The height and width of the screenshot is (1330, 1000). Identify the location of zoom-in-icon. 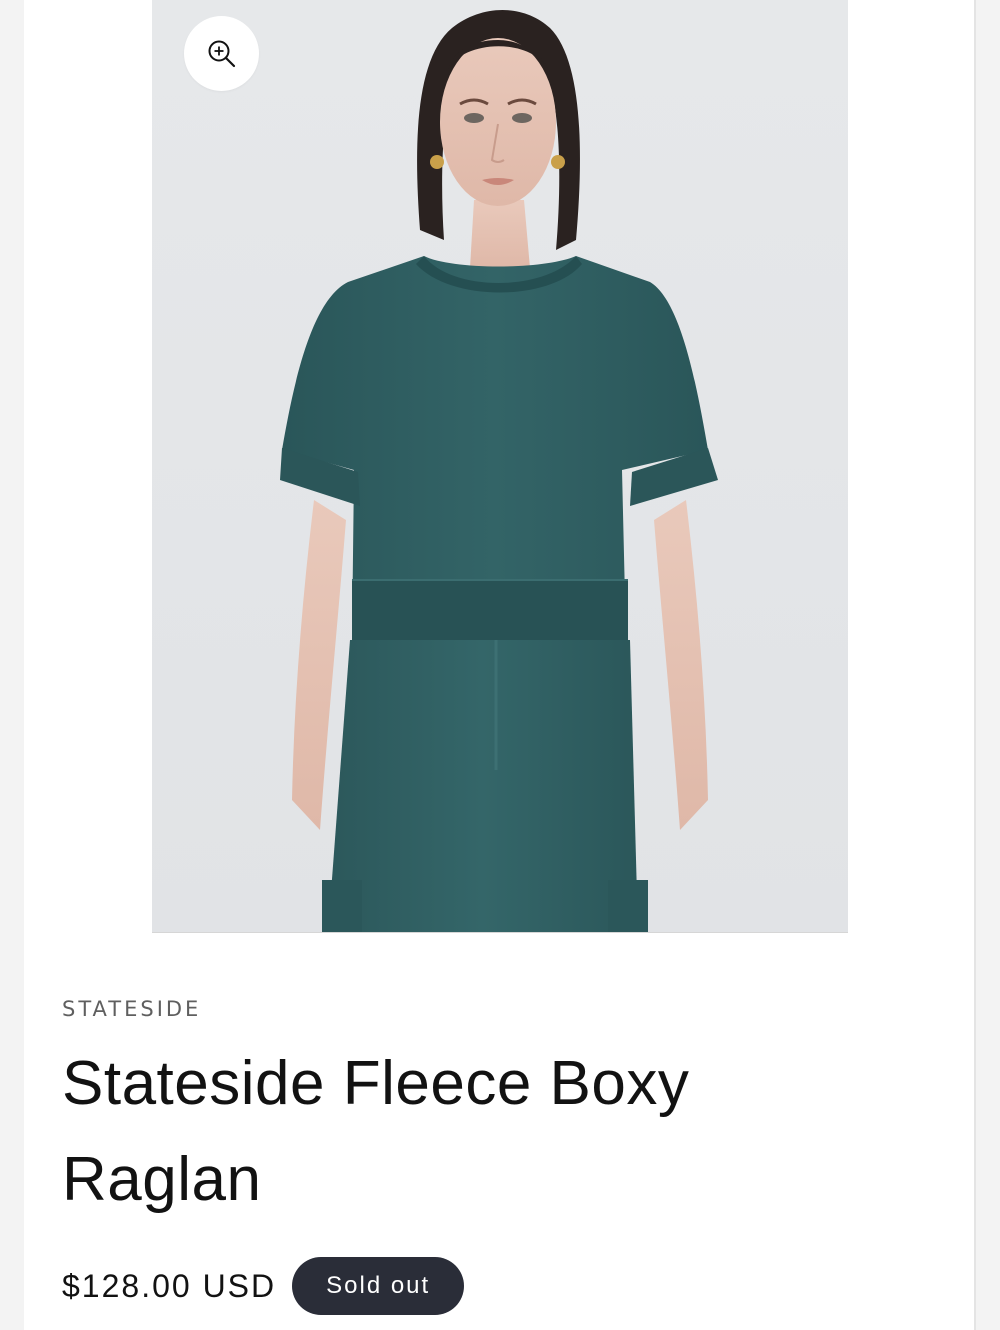
(221, 53).